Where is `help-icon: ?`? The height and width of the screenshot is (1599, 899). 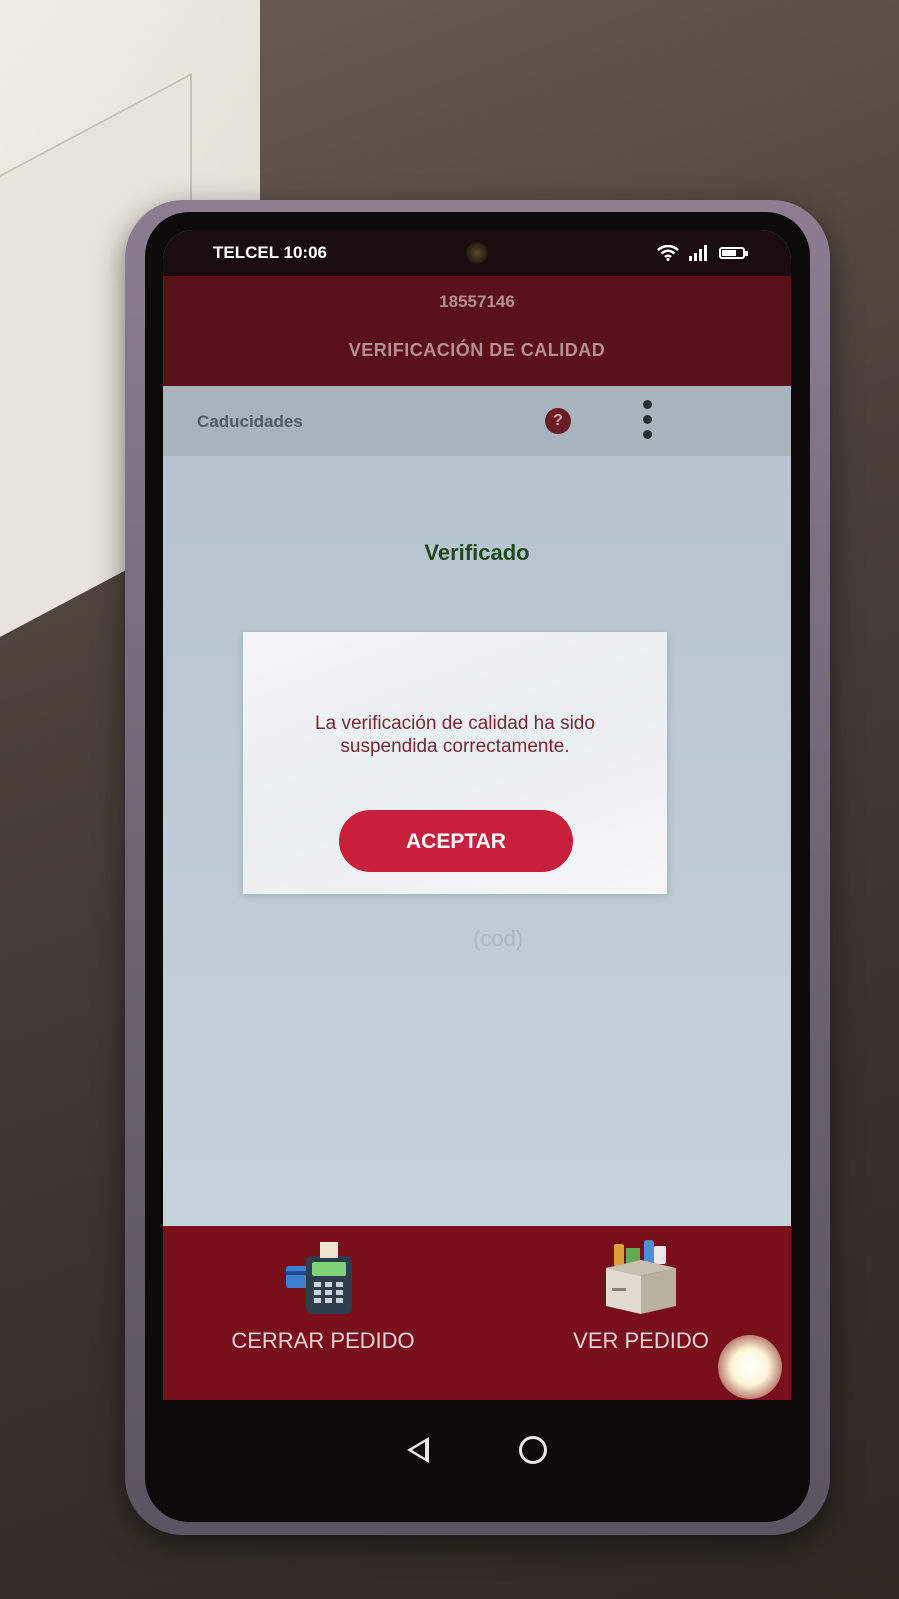 help-icon: ? is located at coordinates (558, 421).